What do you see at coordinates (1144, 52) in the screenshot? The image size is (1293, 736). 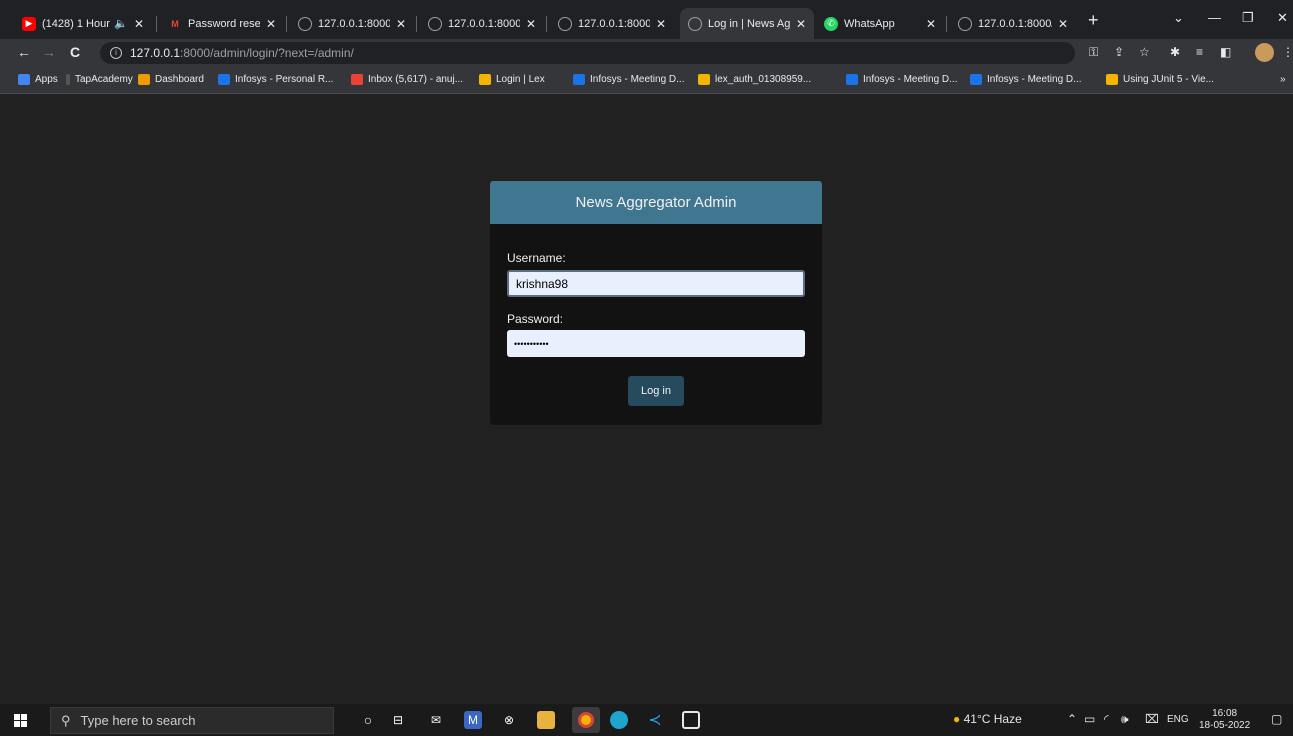 I see `star-icon: ☆` at bounding box center [1144, 52].